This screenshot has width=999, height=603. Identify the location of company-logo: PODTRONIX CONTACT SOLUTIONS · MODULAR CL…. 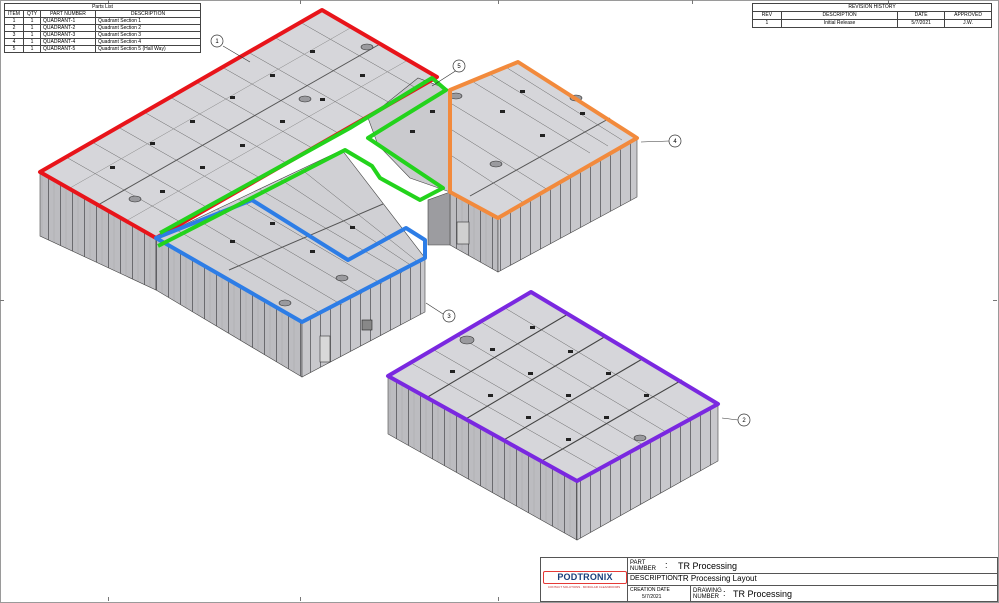
(584, 579).